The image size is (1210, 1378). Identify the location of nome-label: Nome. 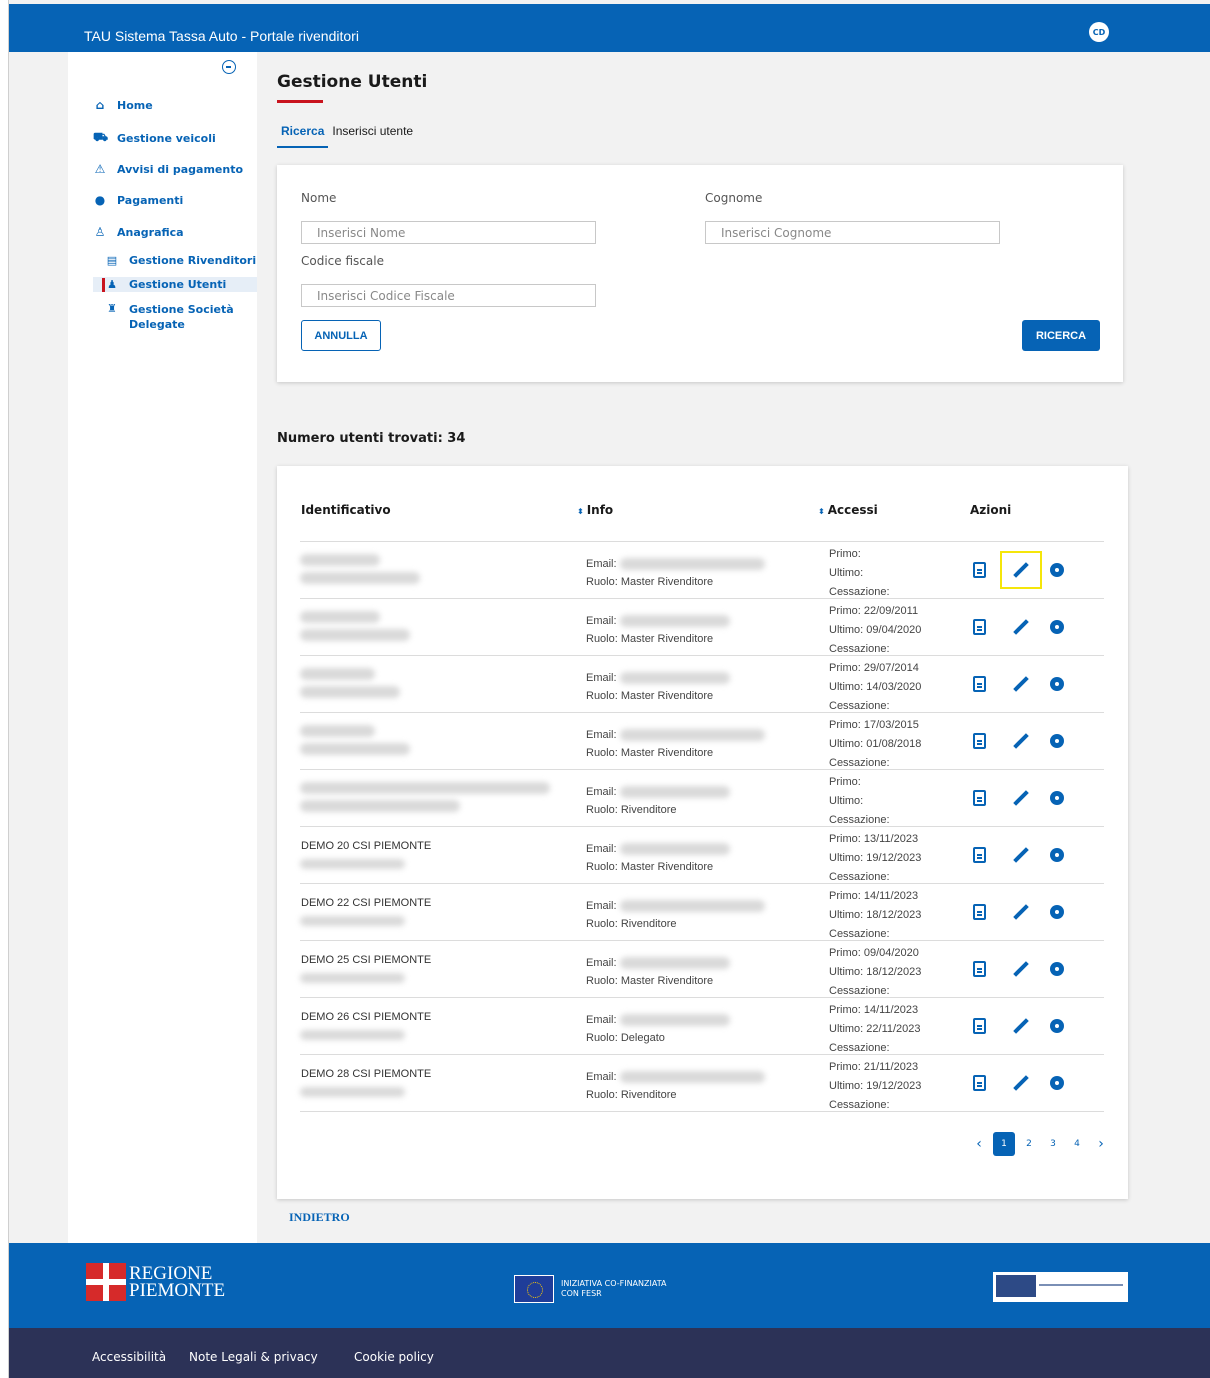
(319, 198).